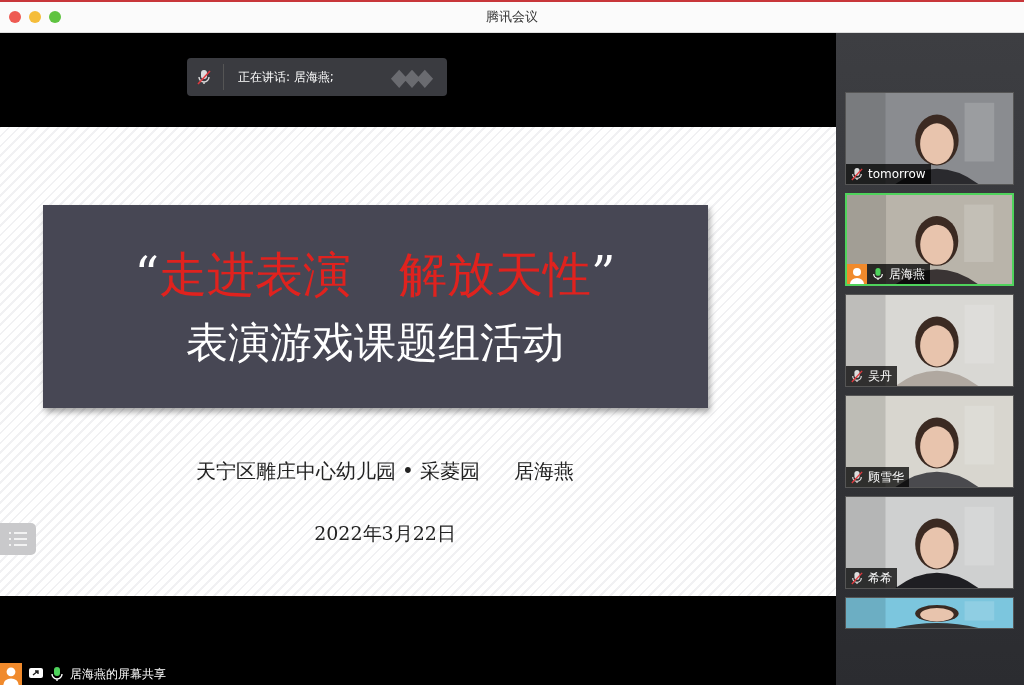  I want to click on video-tile: 吴丹, so click(929, 340).